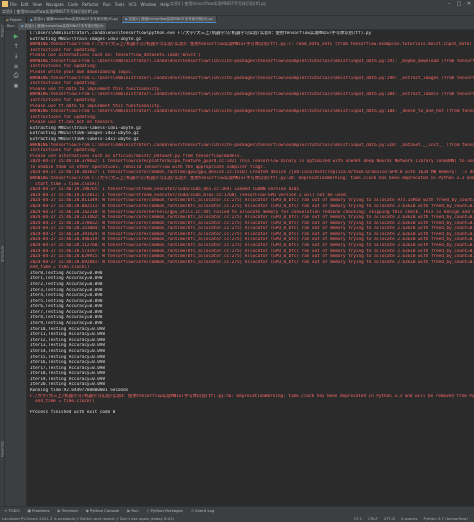  I want to click on python-console-tab-label: Python Console, so click(104, 510).